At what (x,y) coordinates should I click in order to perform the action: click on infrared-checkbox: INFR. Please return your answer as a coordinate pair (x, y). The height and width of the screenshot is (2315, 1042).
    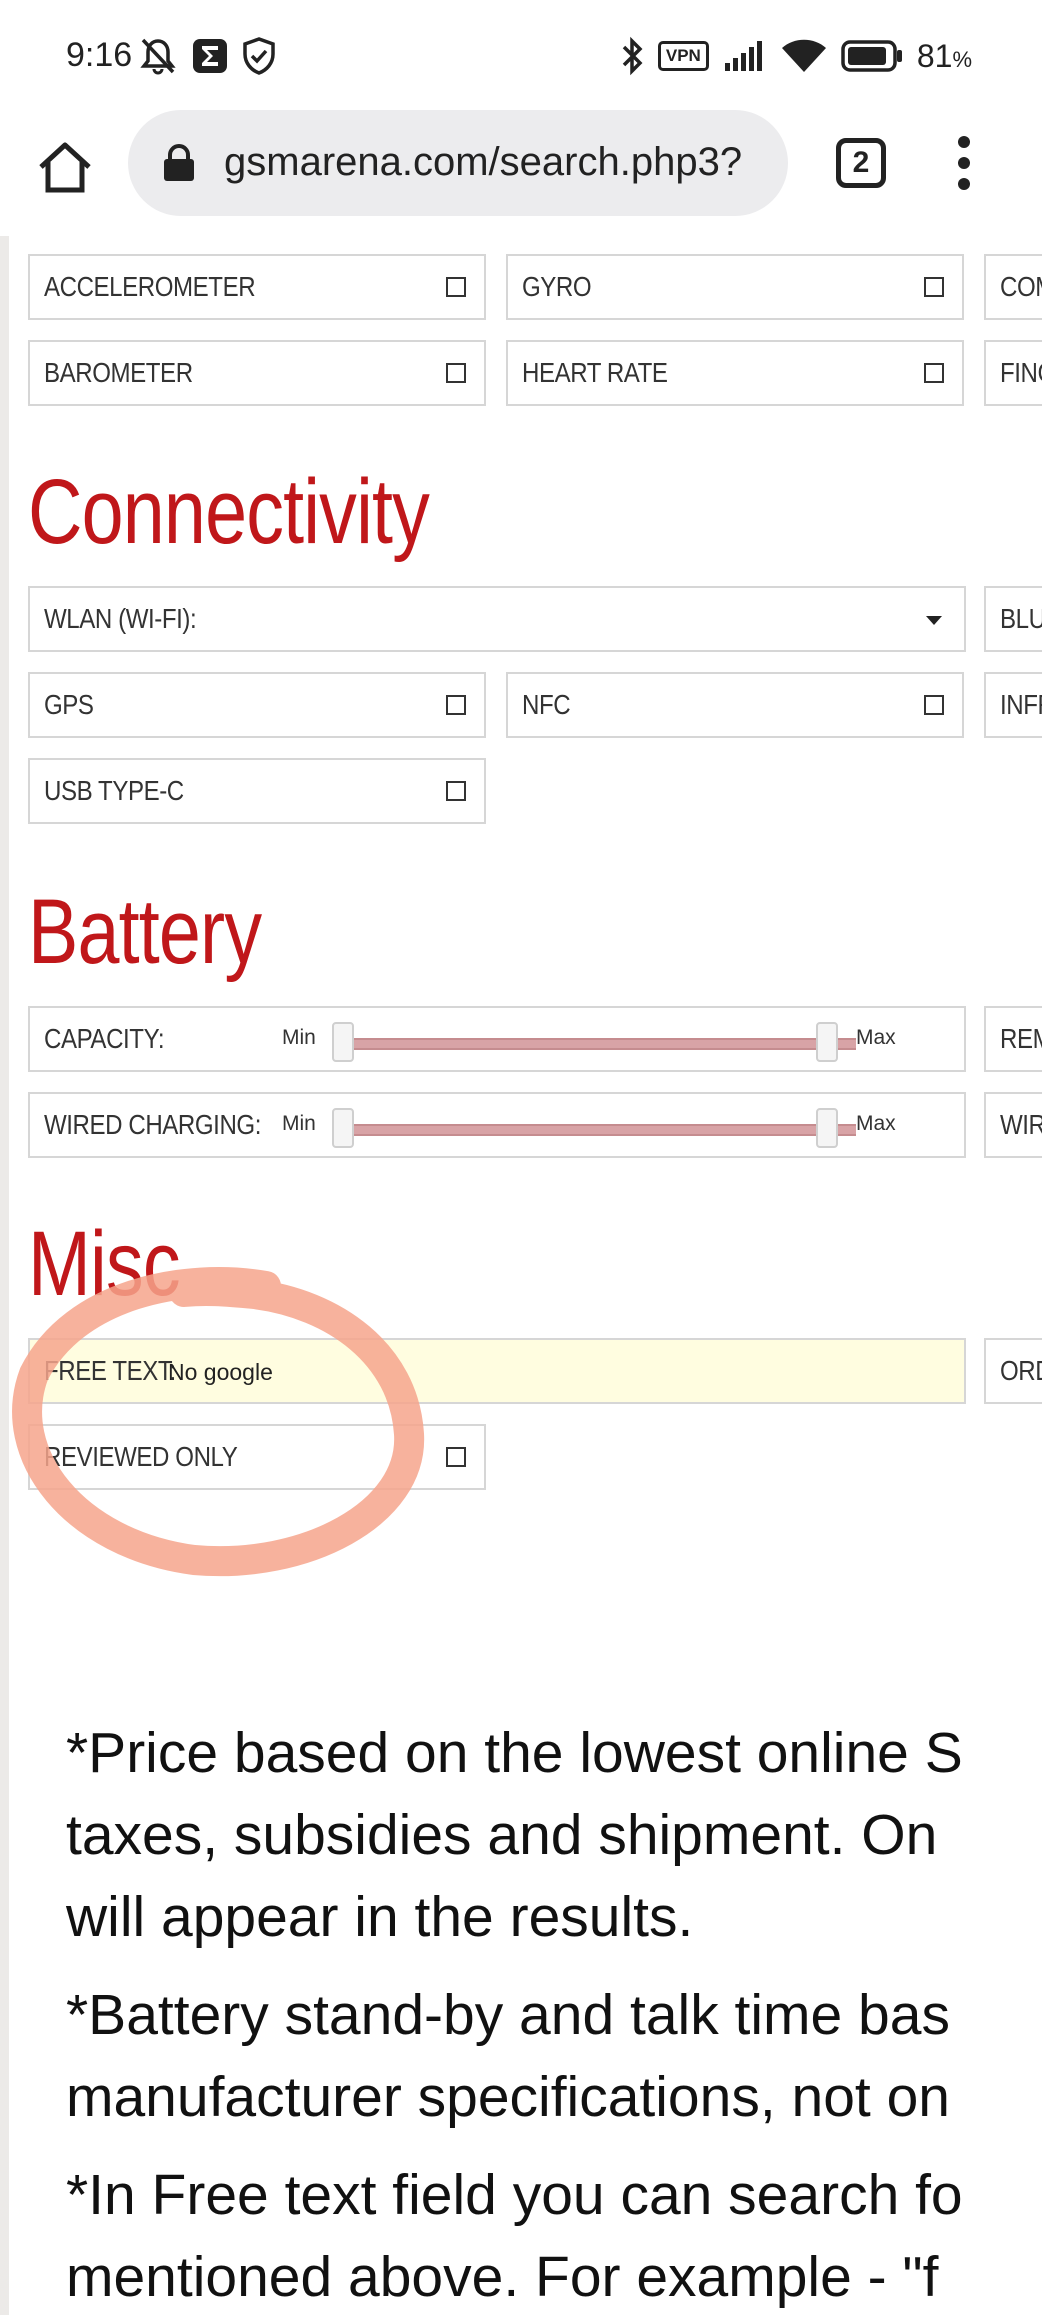
    Looking at the image, I should click on (1013, 705).